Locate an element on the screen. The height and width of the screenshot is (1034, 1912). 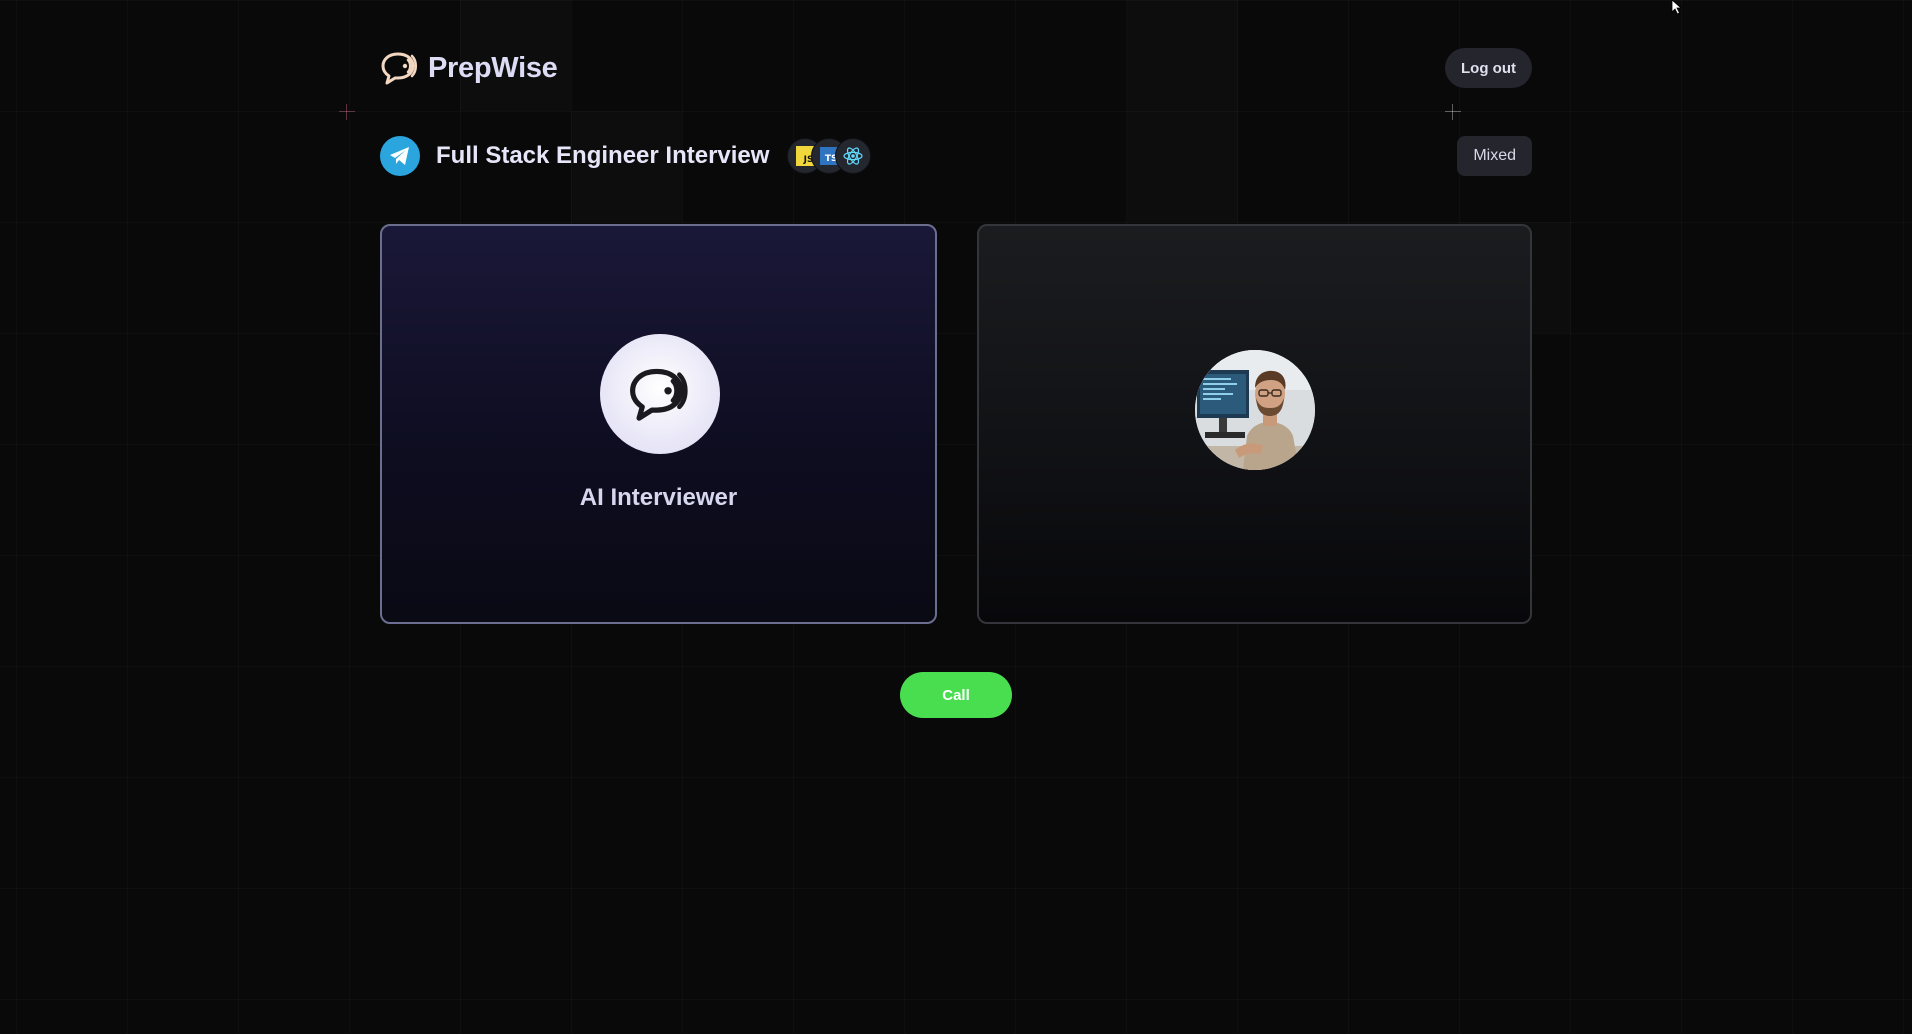
user-card is located at coordinates (1254, 424).